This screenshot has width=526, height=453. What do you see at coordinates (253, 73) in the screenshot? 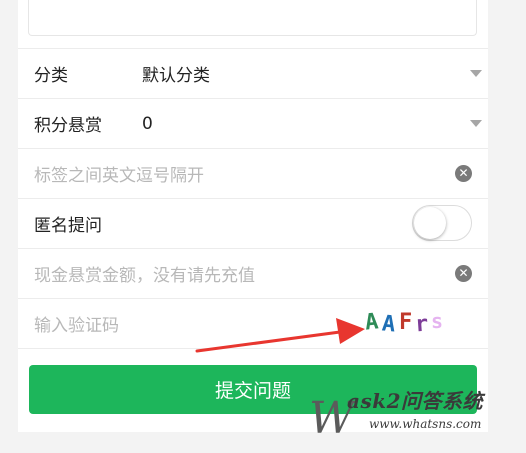
I see `category-row: 分类 默认分类` at bounding box center [253, 73].